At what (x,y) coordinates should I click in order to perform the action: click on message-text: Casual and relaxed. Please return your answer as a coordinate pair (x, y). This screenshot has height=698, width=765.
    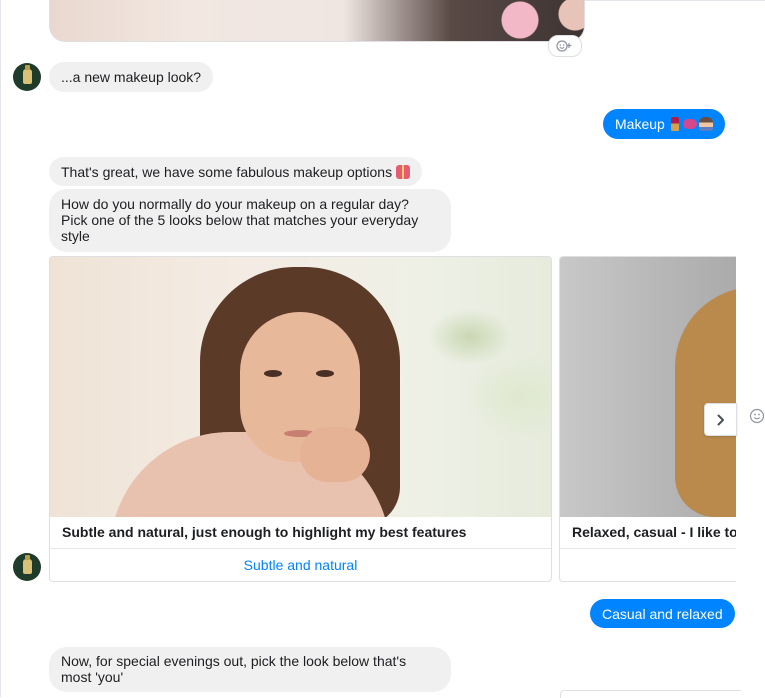
    Looking at the image, I should click on (662, 614).